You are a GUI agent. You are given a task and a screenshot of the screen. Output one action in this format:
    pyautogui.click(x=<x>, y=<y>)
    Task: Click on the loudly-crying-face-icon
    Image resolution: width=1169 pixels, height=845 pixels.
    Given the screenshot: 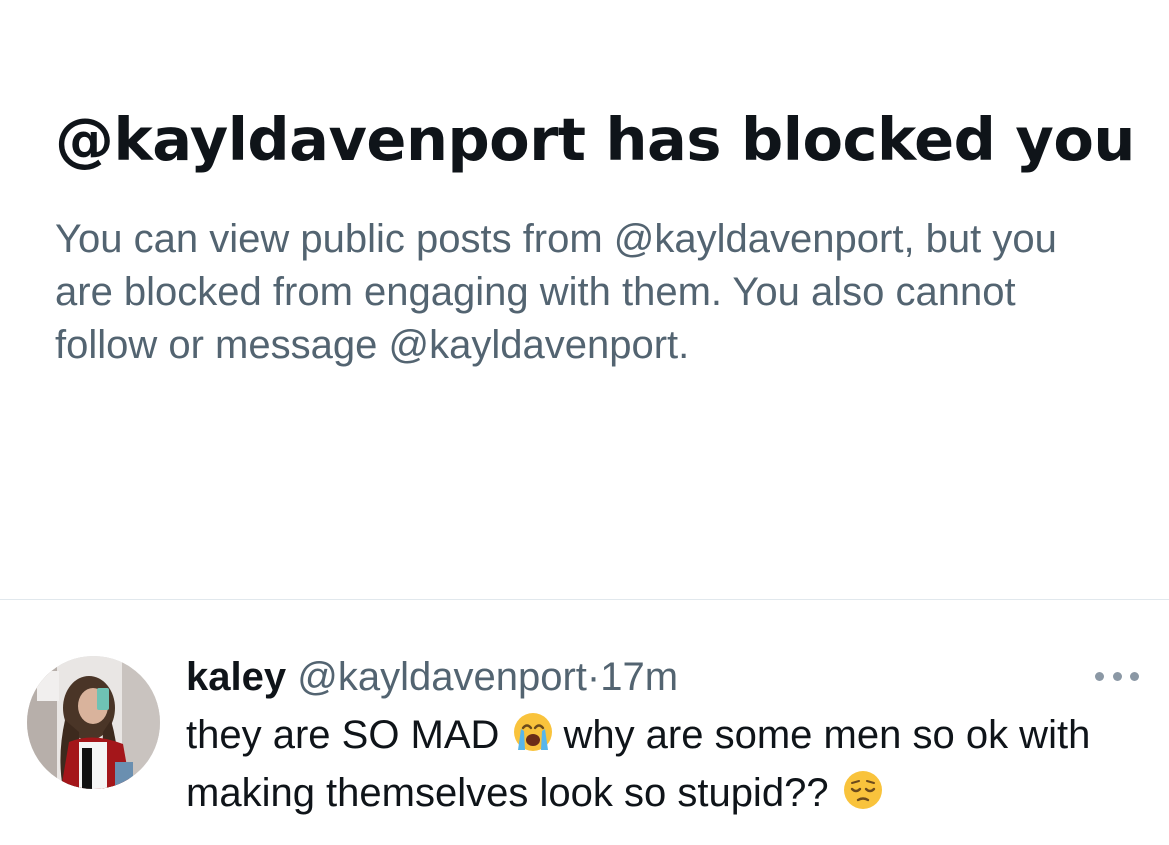 What is the action you would take?
    pyautogui.click(x=533, y=732)
    